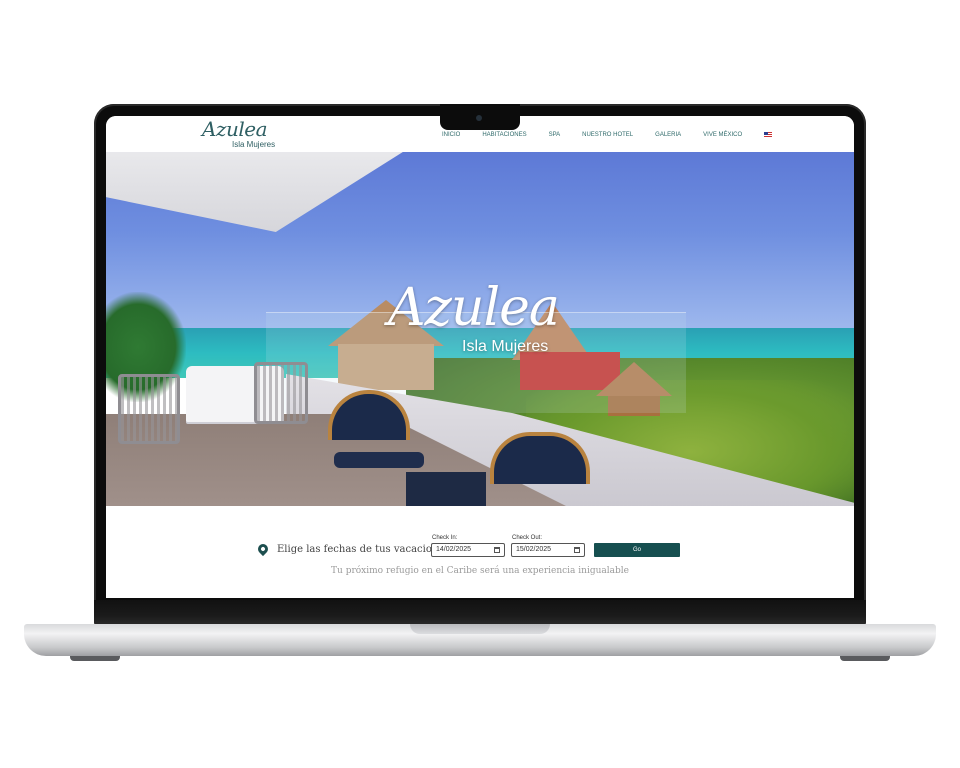 Image resolution: width=960 pixels, height=768 pixels. What do you see at coordinates (446, 489) in the screenshot?
I see `side-table` at bounding box center [446, 489].